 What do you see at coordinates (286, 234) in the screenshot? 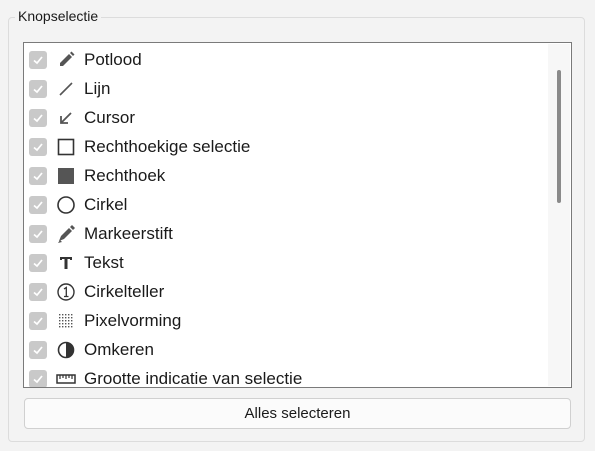
I see `list-item: Markeerstift` at bounding box center [286, 234].